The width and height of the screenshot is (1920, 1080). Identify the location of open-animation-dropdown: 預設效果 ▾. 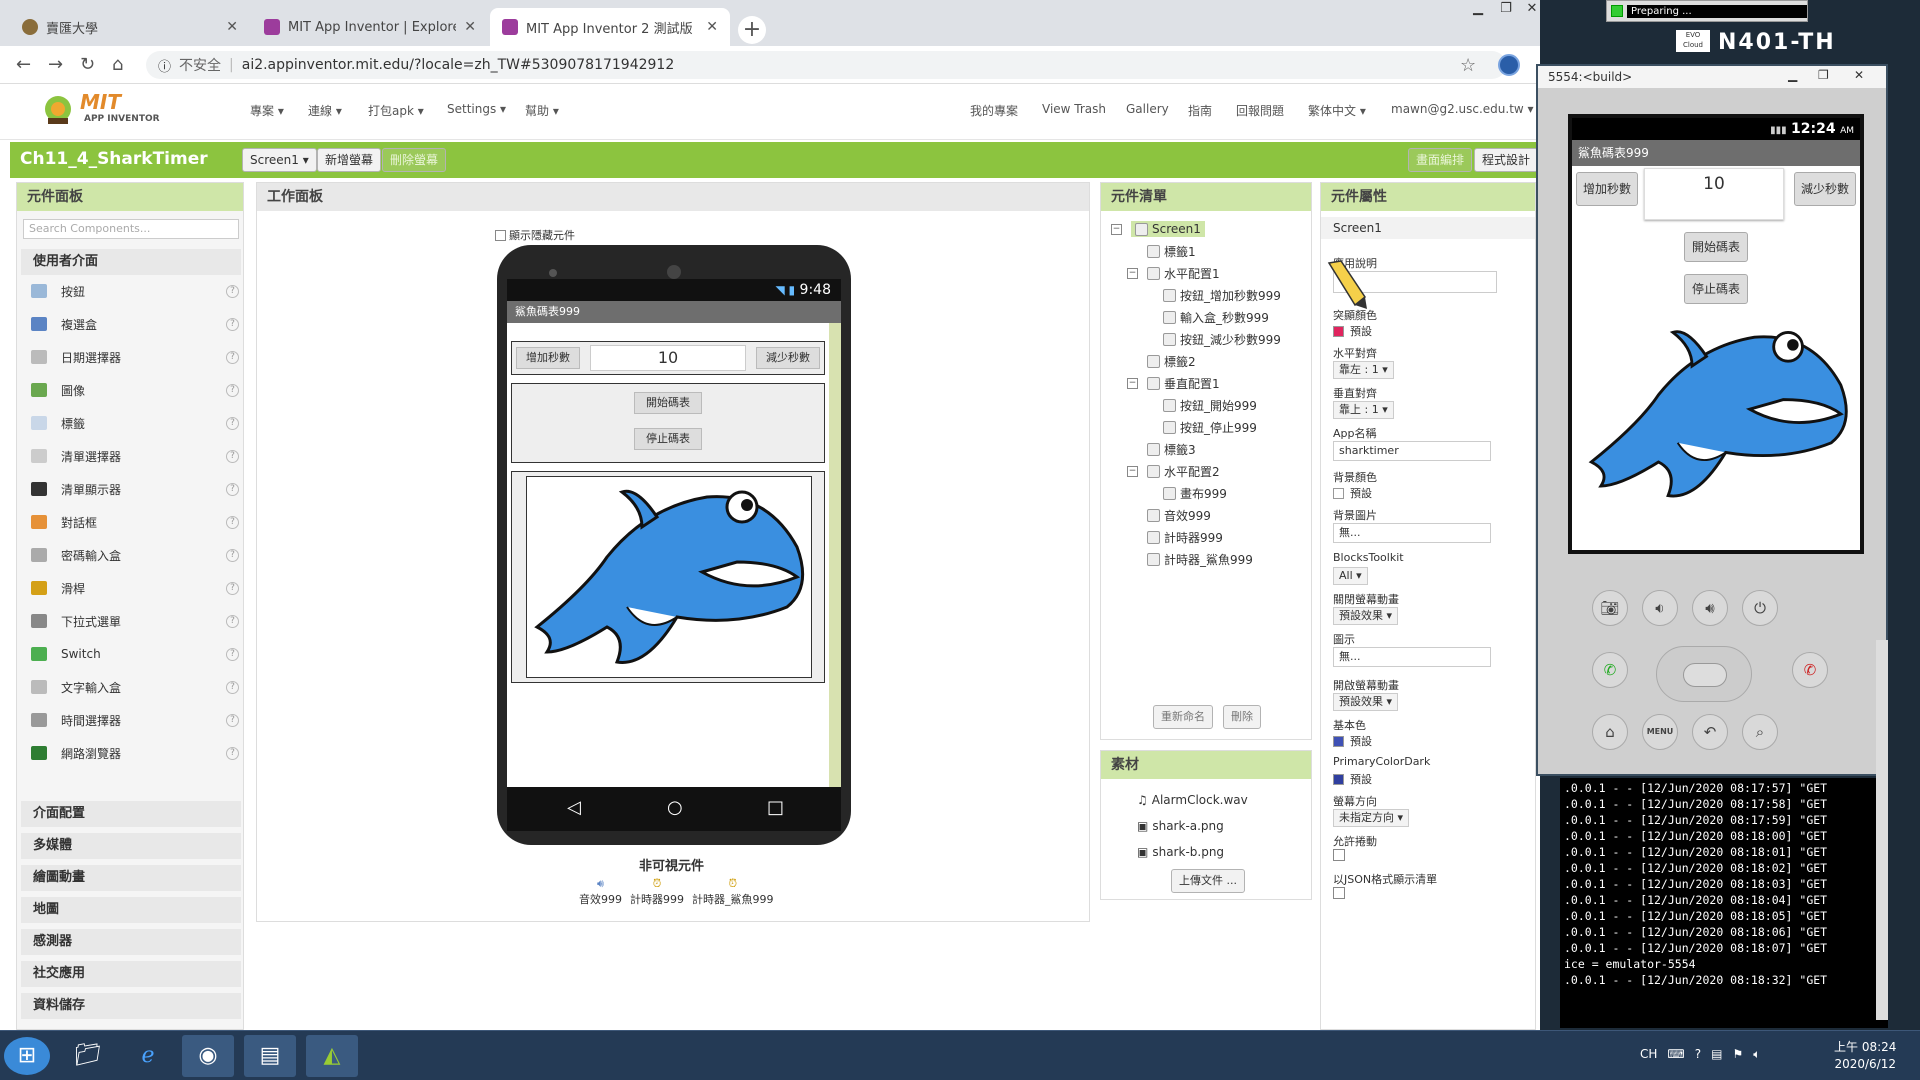
(1366, 702).